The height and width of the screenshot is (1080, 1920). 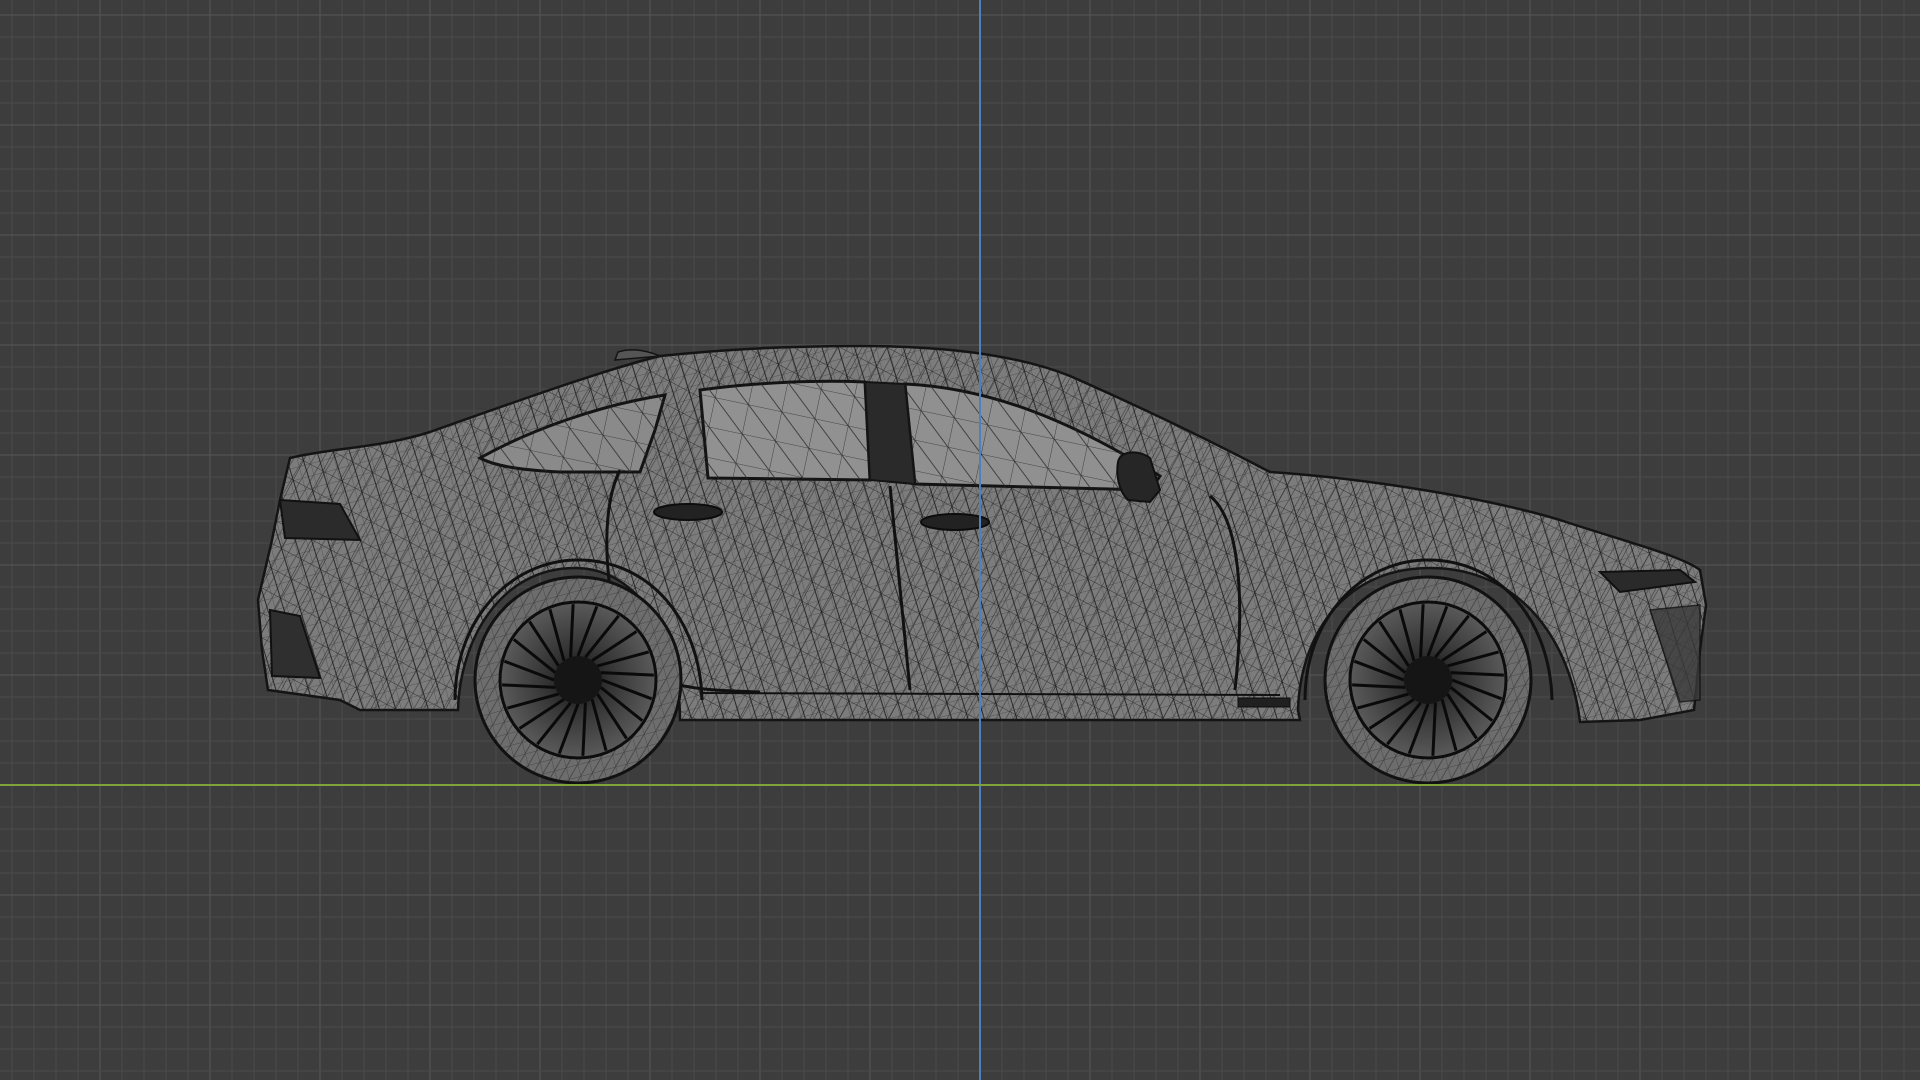 What do you see at coordinates (980, 540) in the screenshot?
I see `z-axis-line` at bounding box center [980, 540].